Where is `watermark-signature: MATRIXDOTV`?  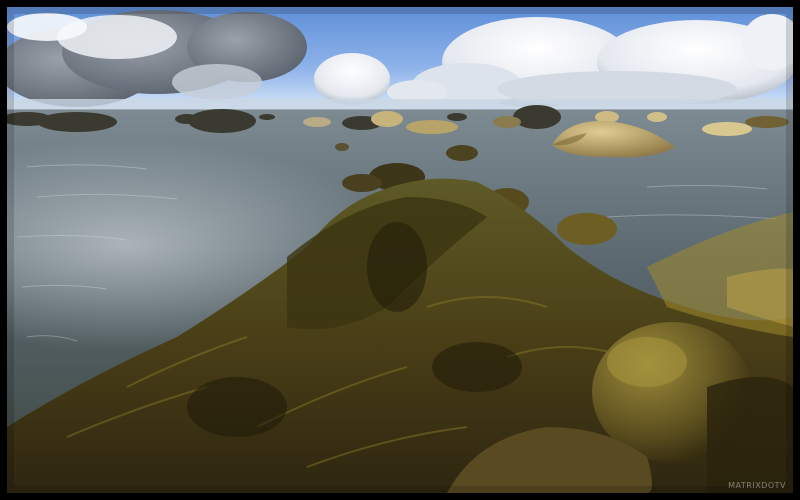
watermark-signature: MATRIXDOTV is located at coordinates (757, 485).